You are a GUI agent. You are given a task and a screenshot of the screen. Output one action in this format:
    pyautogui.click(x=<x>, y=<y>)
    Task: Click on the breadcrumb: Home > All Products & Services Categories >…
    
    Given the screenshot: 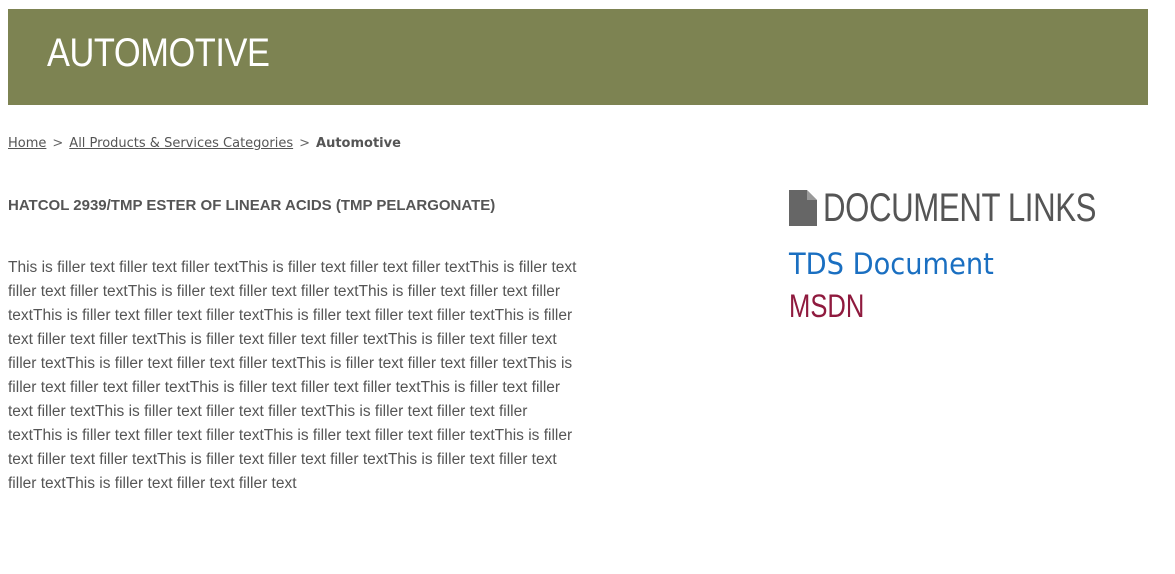 What is the action you would take?
    pyautogui.click(x=204, y=144)
    